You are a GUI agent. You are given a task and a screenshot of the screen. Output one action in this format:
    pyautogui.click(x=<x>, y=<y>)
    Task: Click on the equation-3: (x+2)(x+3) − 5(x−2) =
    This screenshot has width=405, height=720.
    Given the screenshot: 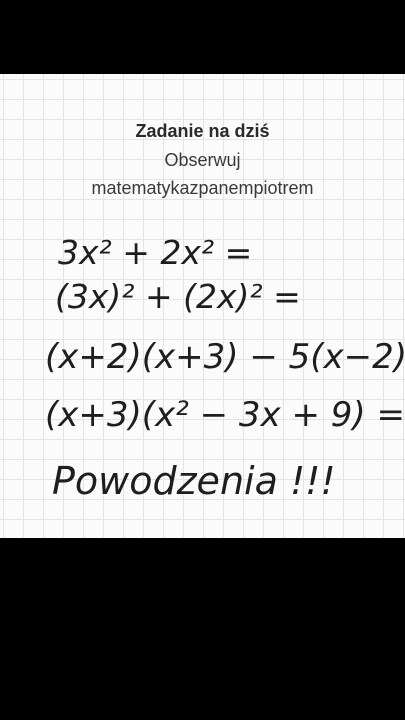 What is the action you would take?
    pyautogui.click(x=225, y=357)
    